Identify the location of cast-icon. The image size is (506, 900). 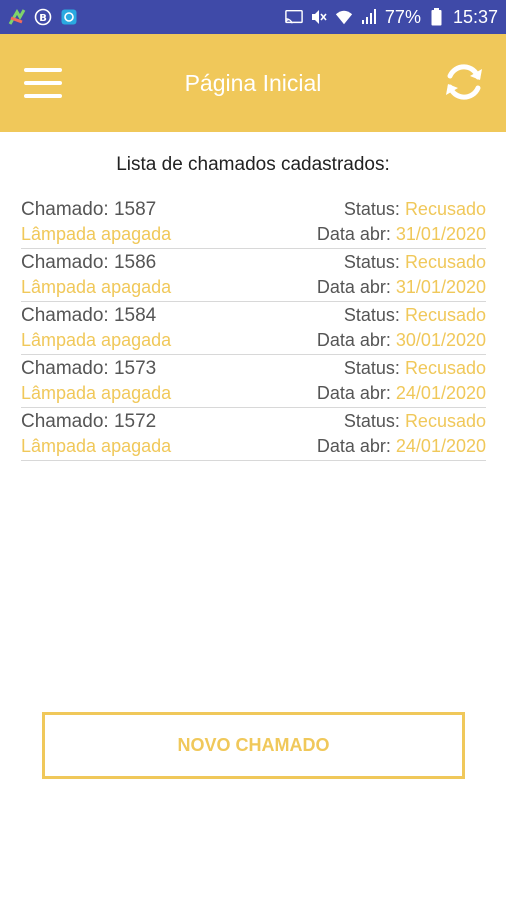
(294, 17).